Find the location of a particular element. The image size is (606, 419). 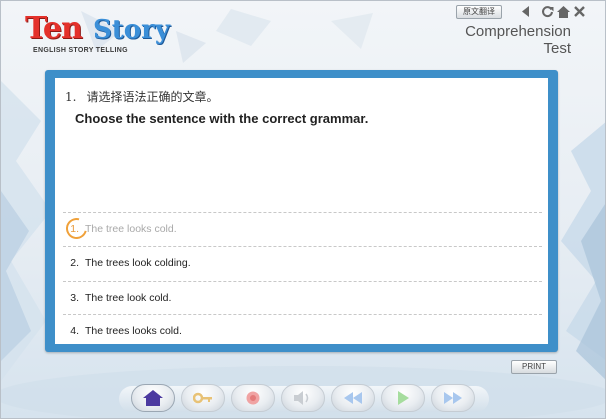

play-button is located at coordinates (403, 398).